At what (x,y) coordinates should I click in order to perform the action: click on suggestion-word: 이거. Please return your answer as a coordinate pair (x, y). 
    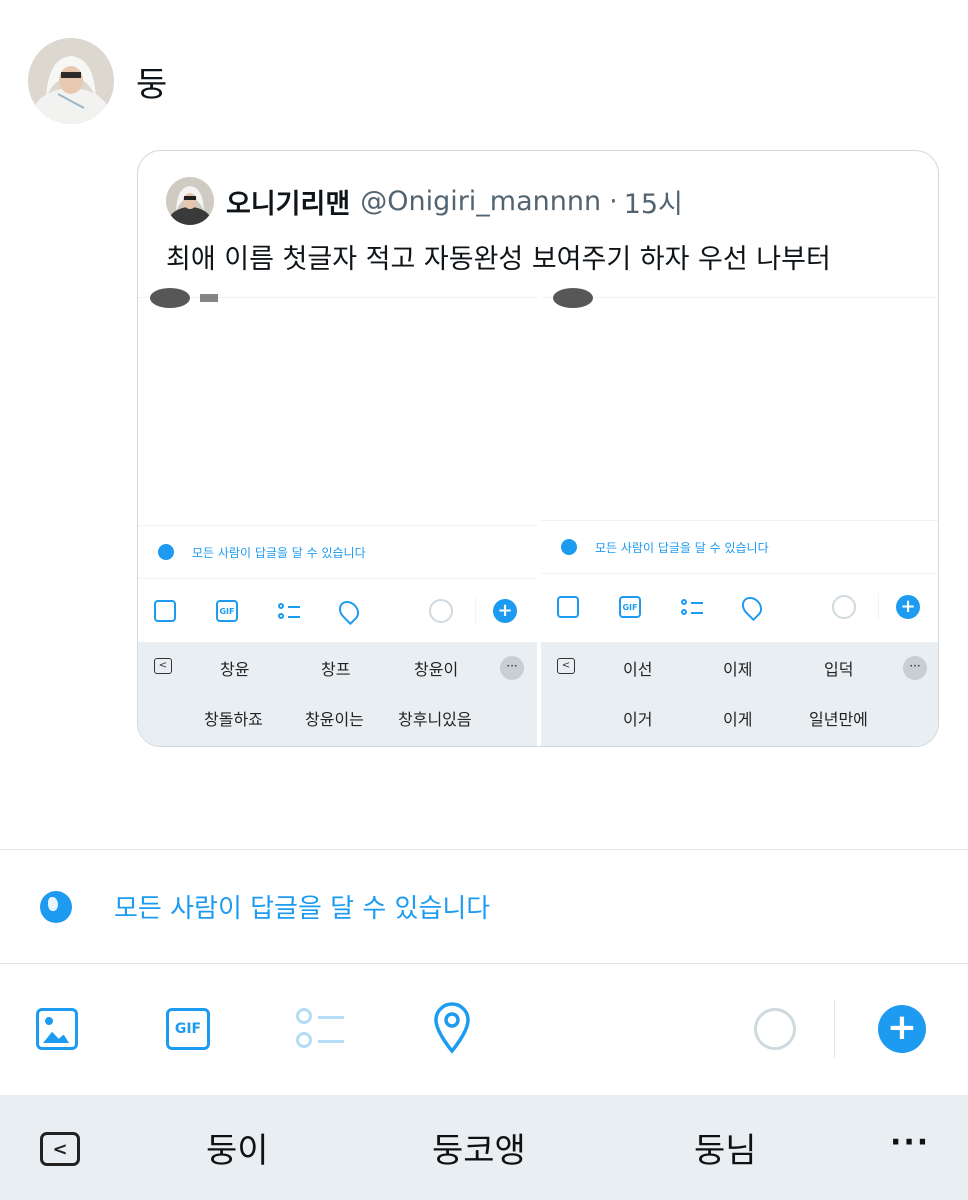
    Looking at the image, I should click on (638, 719).